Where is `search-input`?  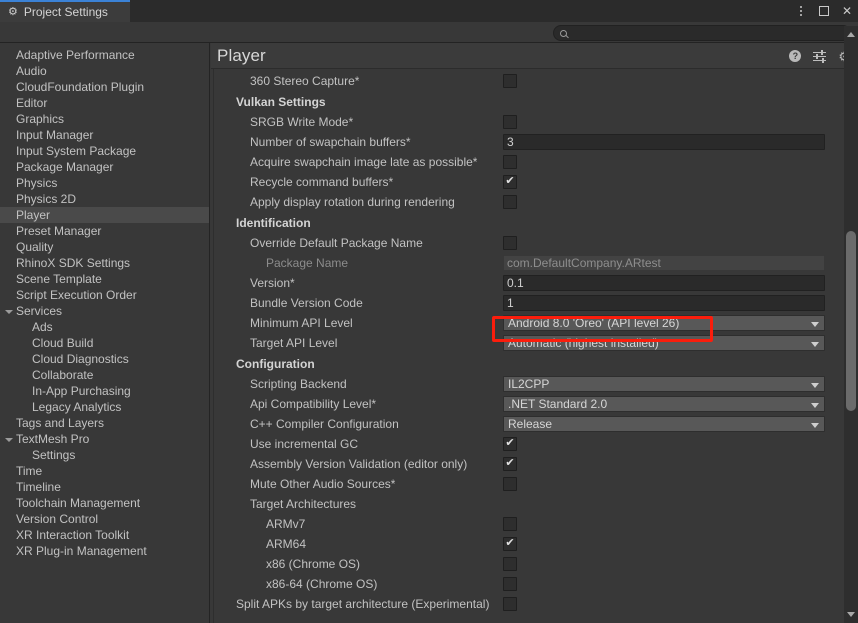 search-input is located at coordinates (706, 33).